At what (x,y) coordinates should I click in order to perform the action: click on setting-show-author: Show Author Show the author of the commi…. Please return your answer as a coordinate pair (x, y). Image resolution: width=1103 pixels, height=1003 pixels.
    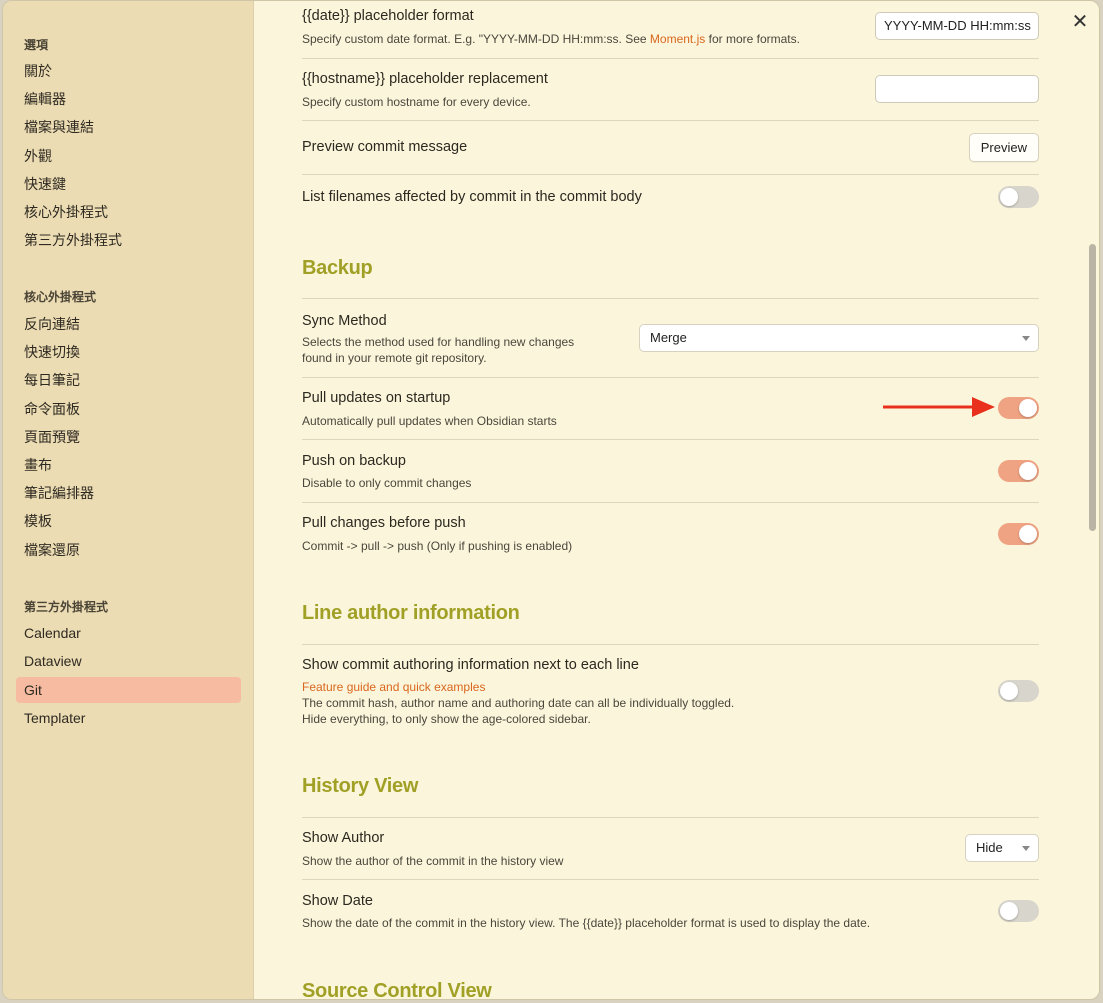
    Looking at the image, I should click on (670, 849).